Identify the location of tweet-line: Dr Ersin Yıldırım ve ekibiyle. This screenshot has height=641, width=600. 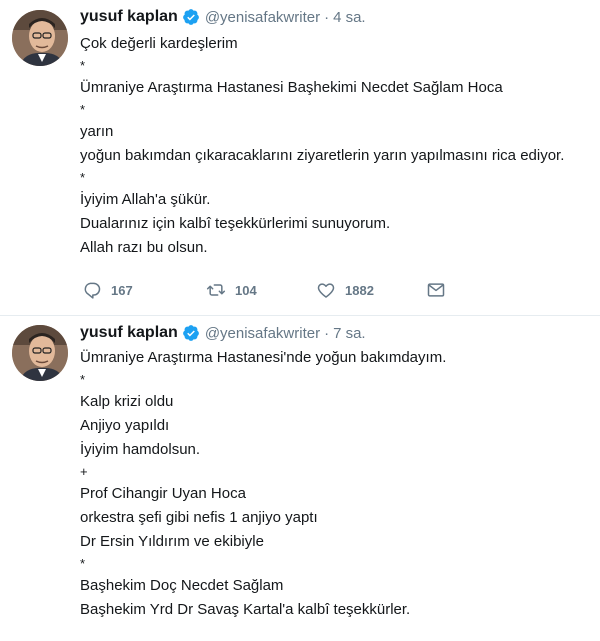
(172, 541).